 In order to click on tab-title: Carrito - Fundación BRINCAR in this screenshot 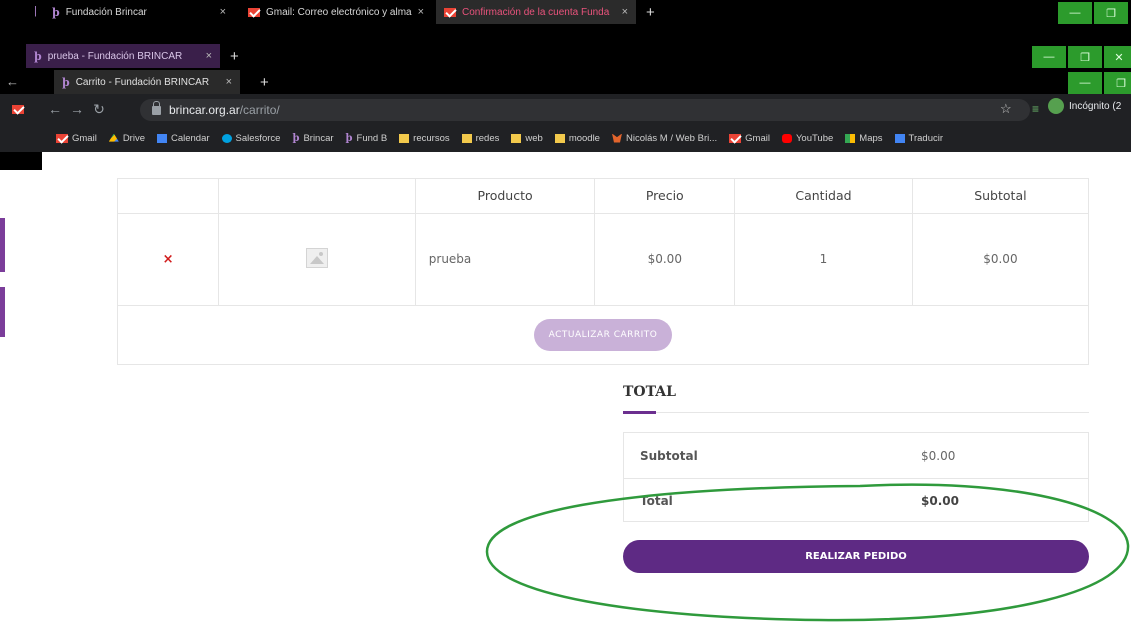, I will do `click(142, 82)`.